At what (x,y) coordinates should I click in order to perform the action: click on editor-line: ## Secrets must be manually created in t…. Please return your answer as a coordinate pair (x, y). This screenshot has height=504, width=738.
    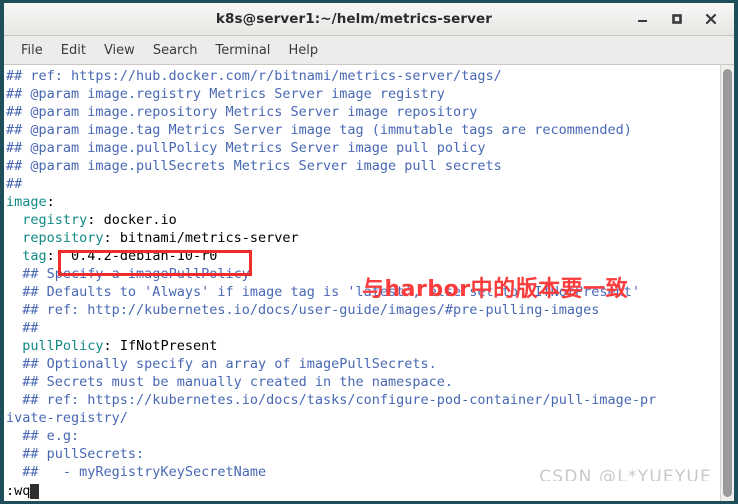
    Looking at the image, I should click on (363, 382).